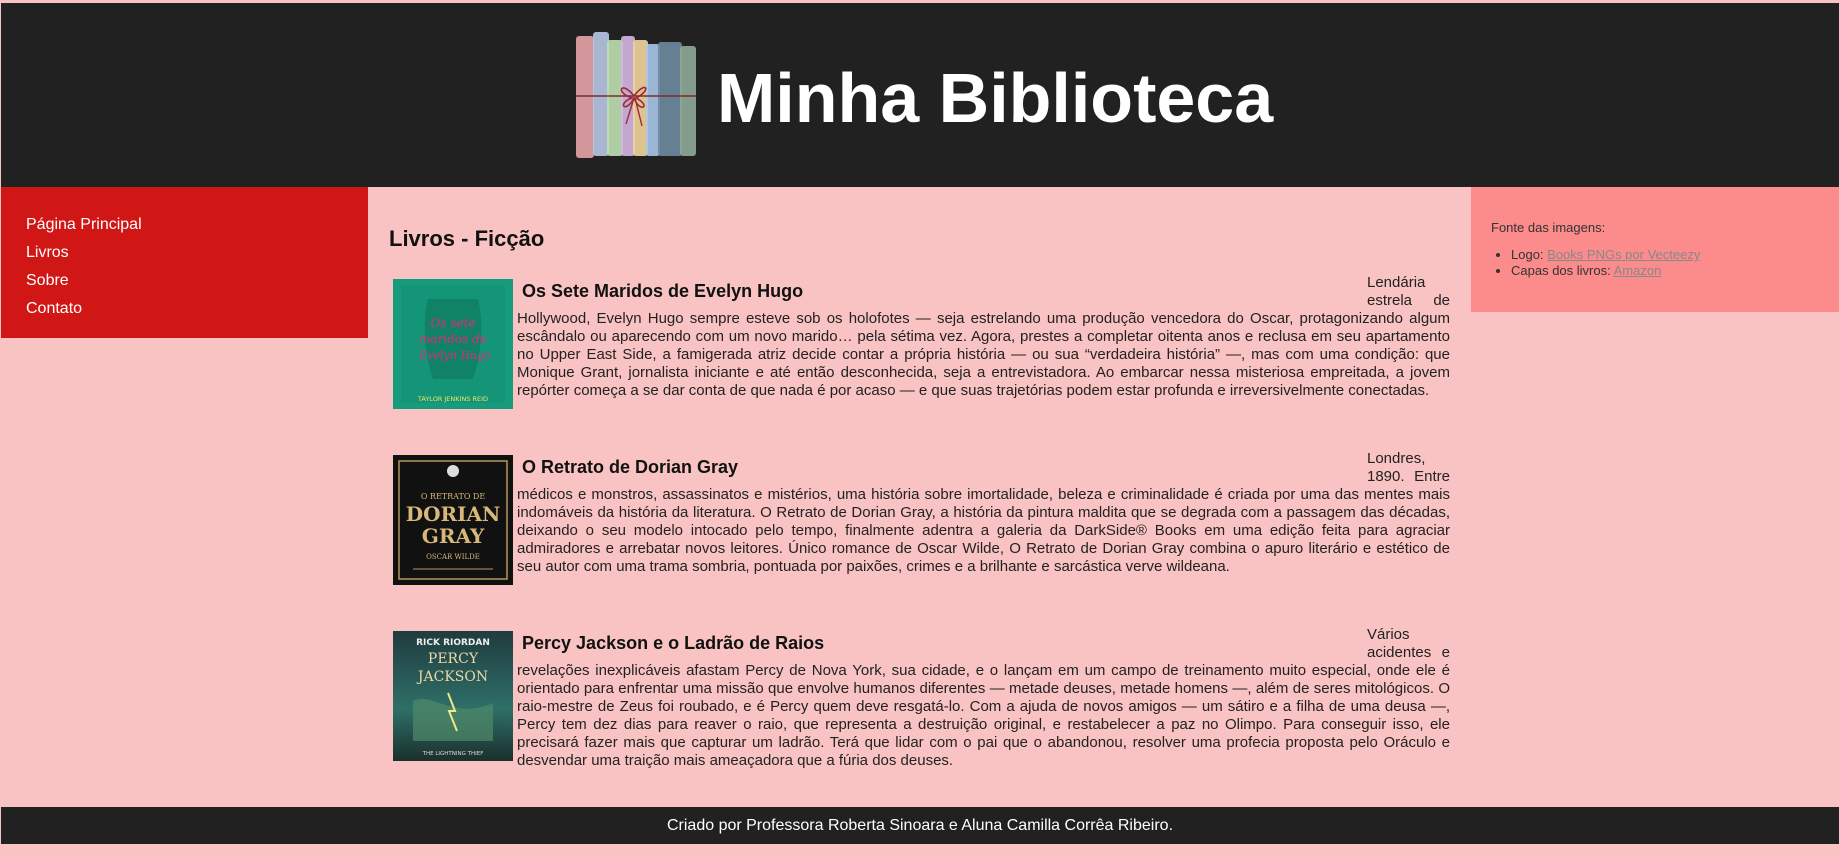  What do you see at coordinates (1623, 254) in the screenshot?
I see `vecteezy-link: Books PNGs por Vecteezy` at bounding box center [1623, 254].